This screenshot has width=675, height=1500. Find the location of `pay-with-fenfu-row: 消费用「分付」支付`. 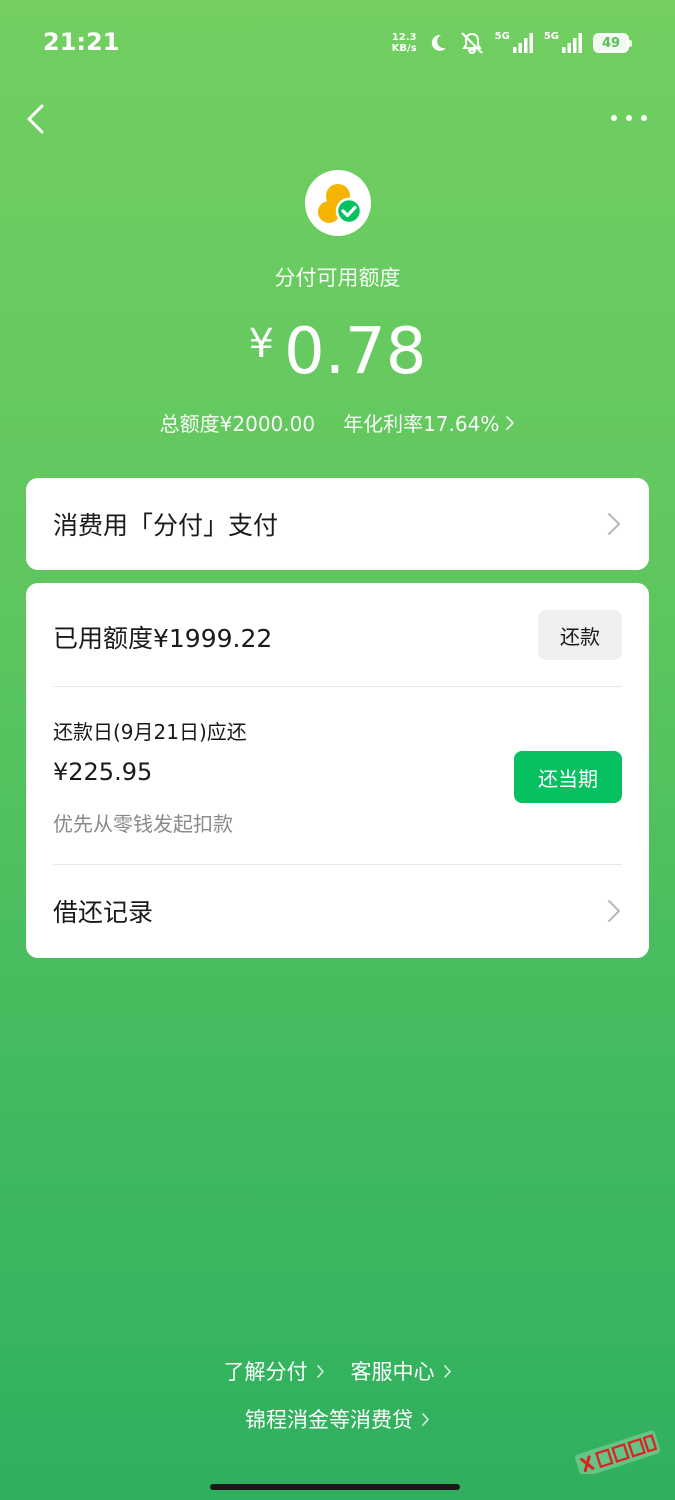

pay-with-fenfu-row: 消费用「分付」支付 is located at coordinates (337, 524).